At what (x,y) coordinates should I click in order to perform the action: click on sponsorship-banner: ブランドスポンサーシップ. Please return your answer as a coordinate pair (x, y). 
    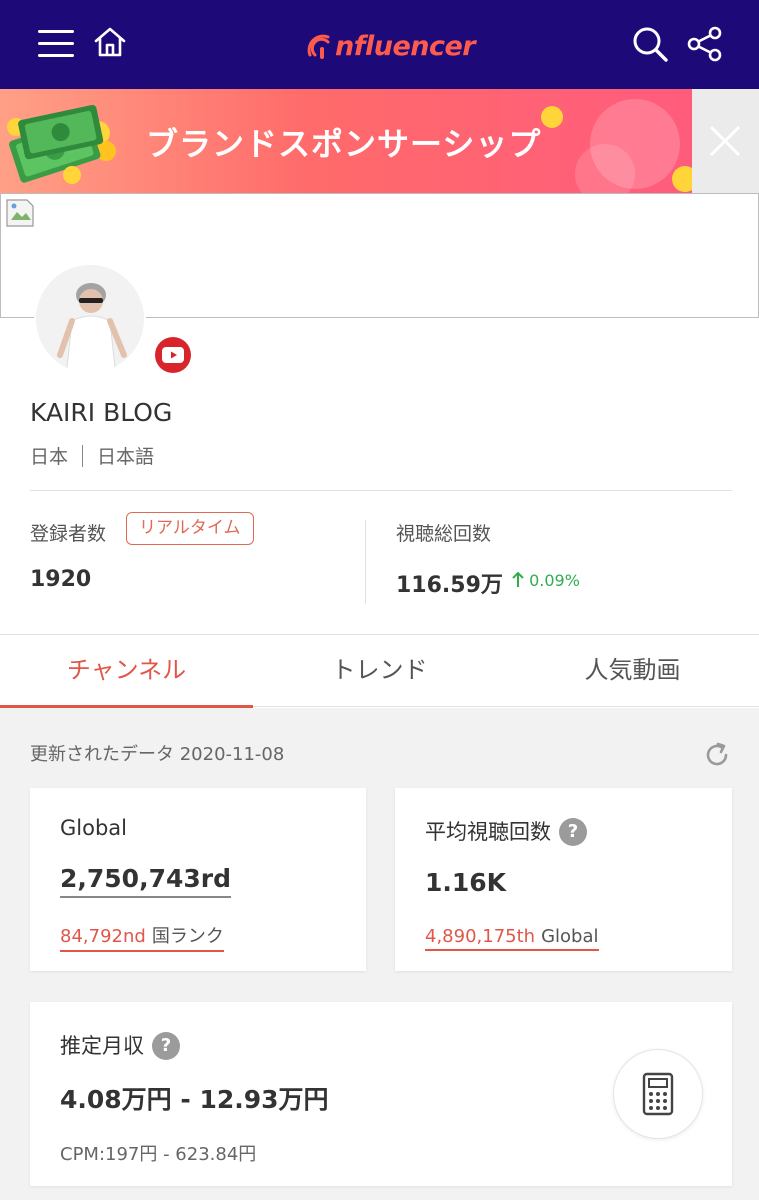
    Looking at the image, I should click on (346, 141).